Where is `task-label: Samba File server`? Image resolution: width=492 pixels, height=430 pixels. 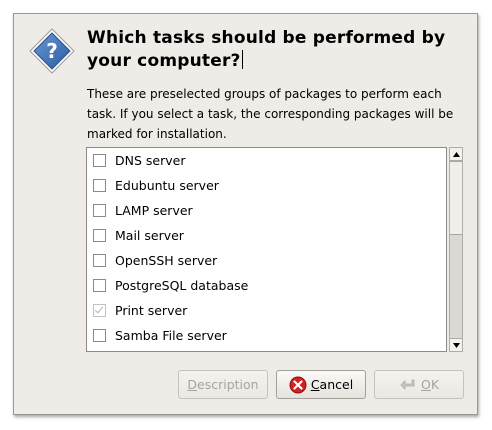
task-label: Samba File server is located at coordinates (171, 335).